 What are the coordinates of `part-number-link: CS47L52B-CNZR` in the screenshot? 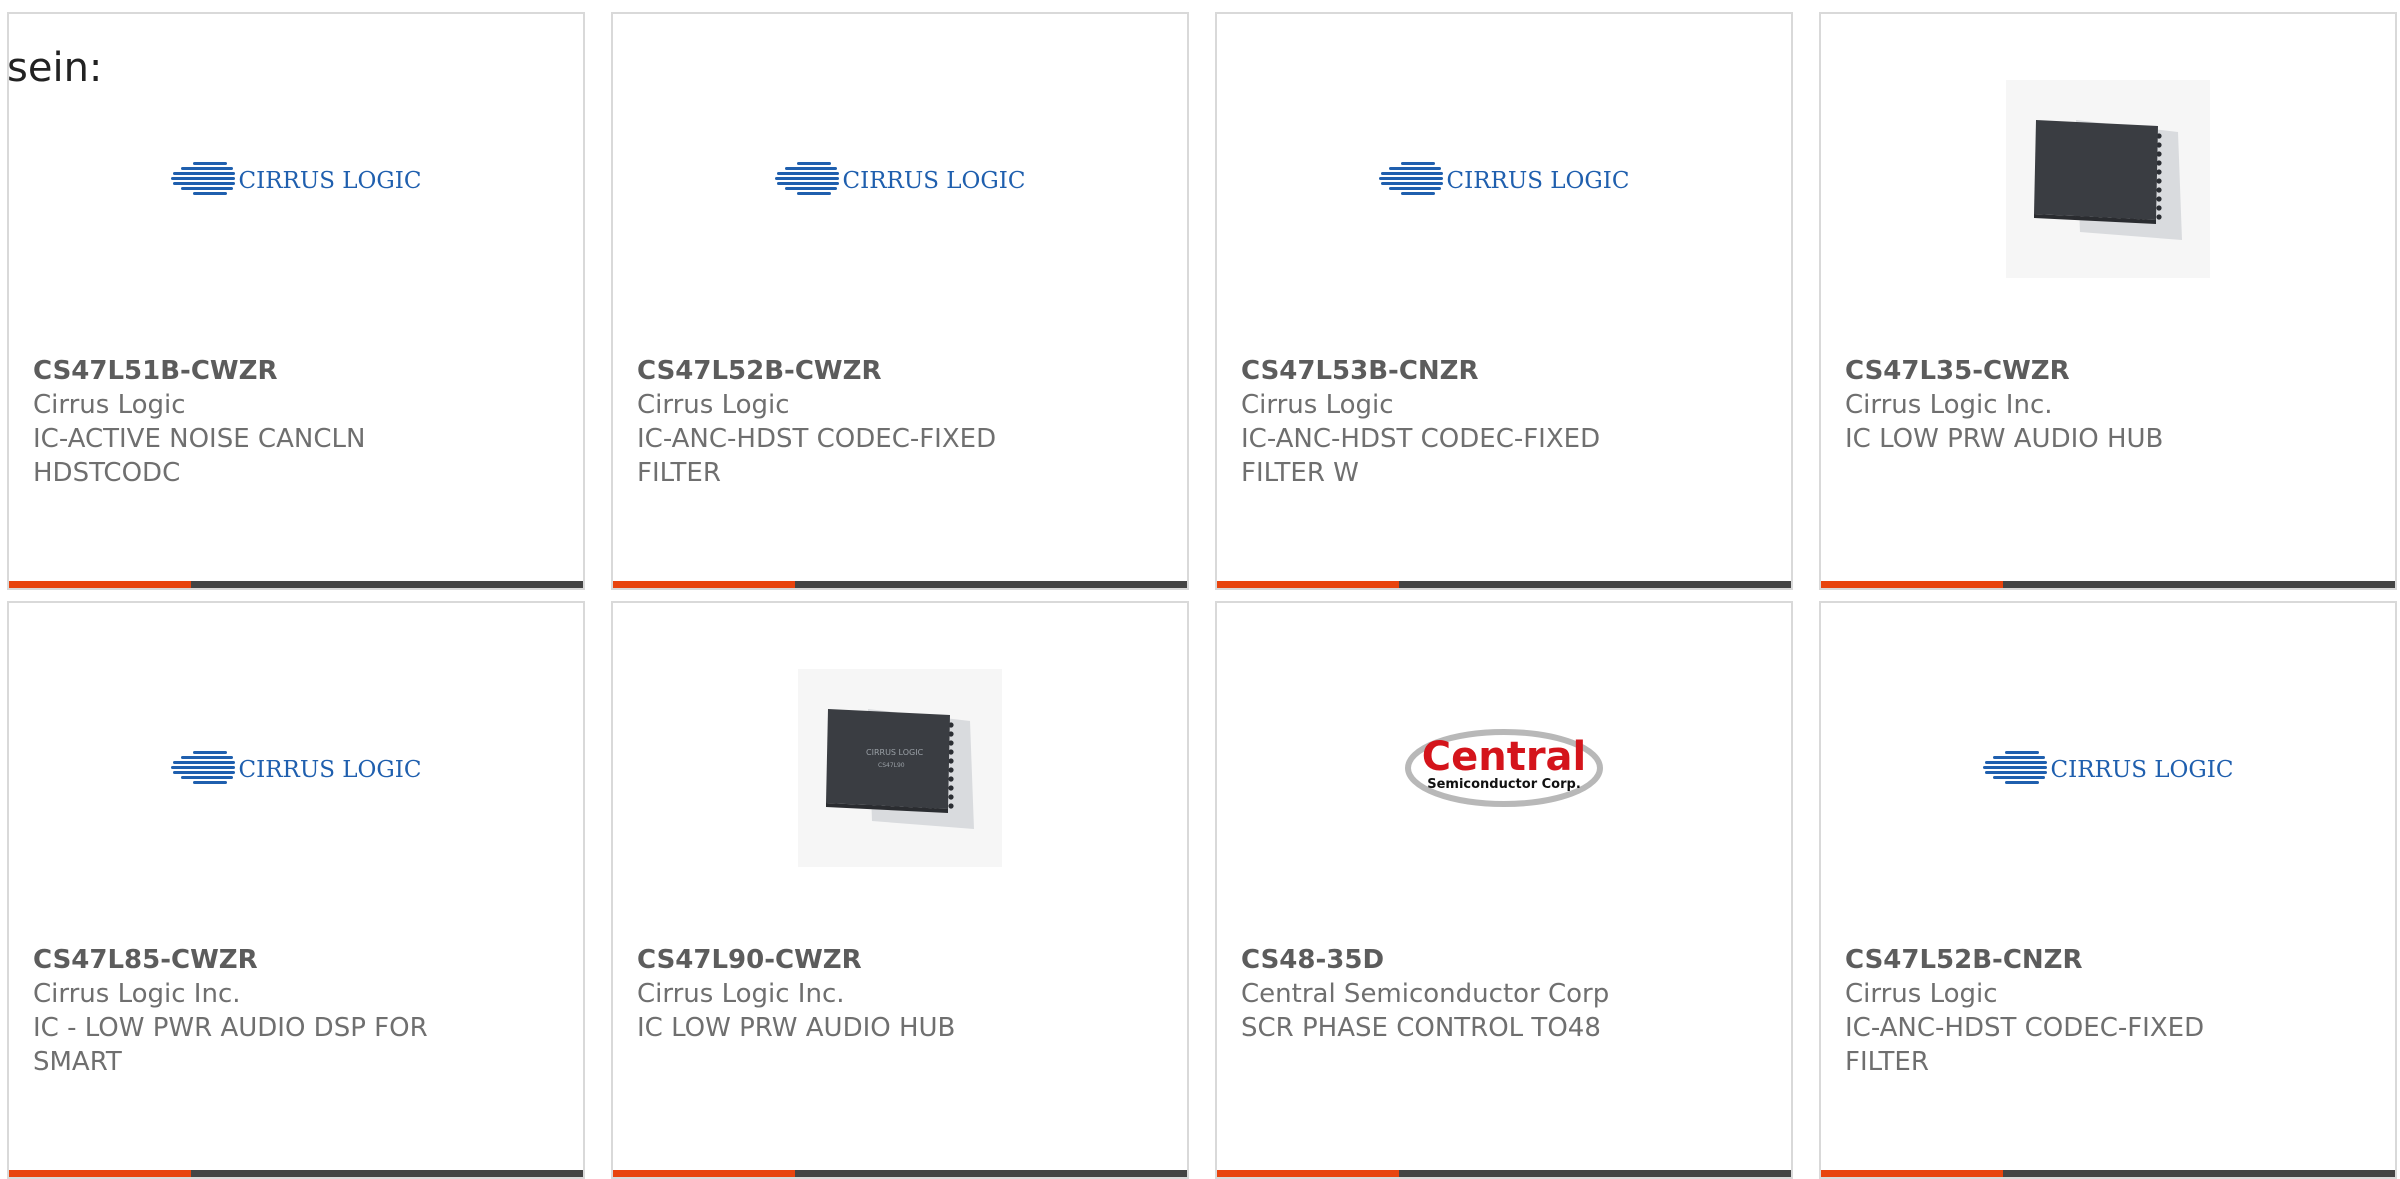 It's located at (2065, 960).